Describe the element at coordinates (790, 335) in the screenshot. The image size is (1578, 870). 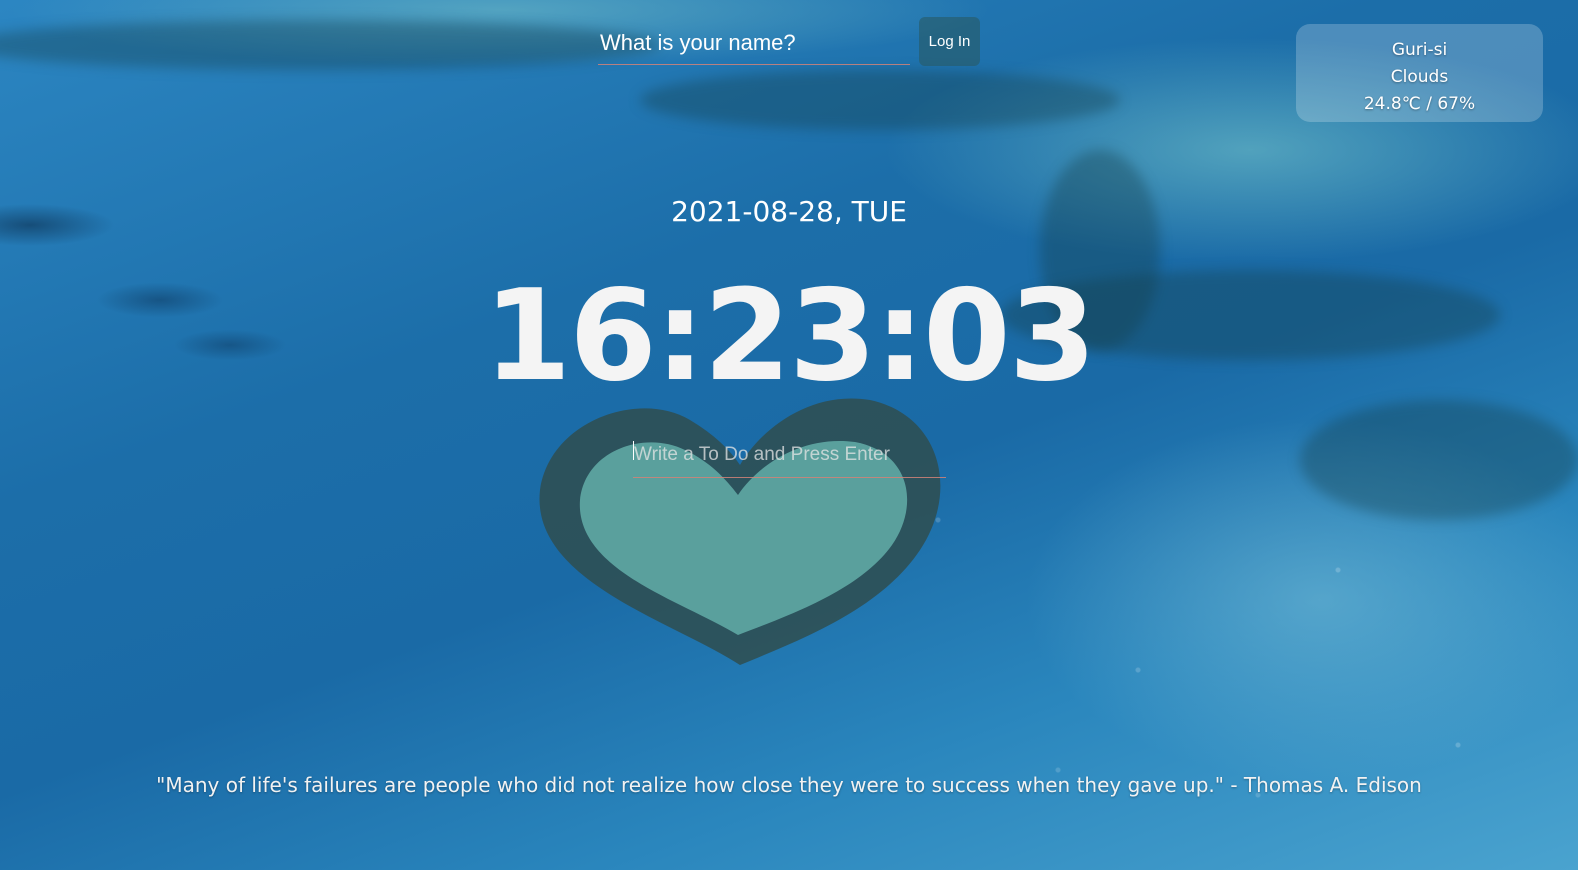
I see `clock-display: 16:23:03` at that location.